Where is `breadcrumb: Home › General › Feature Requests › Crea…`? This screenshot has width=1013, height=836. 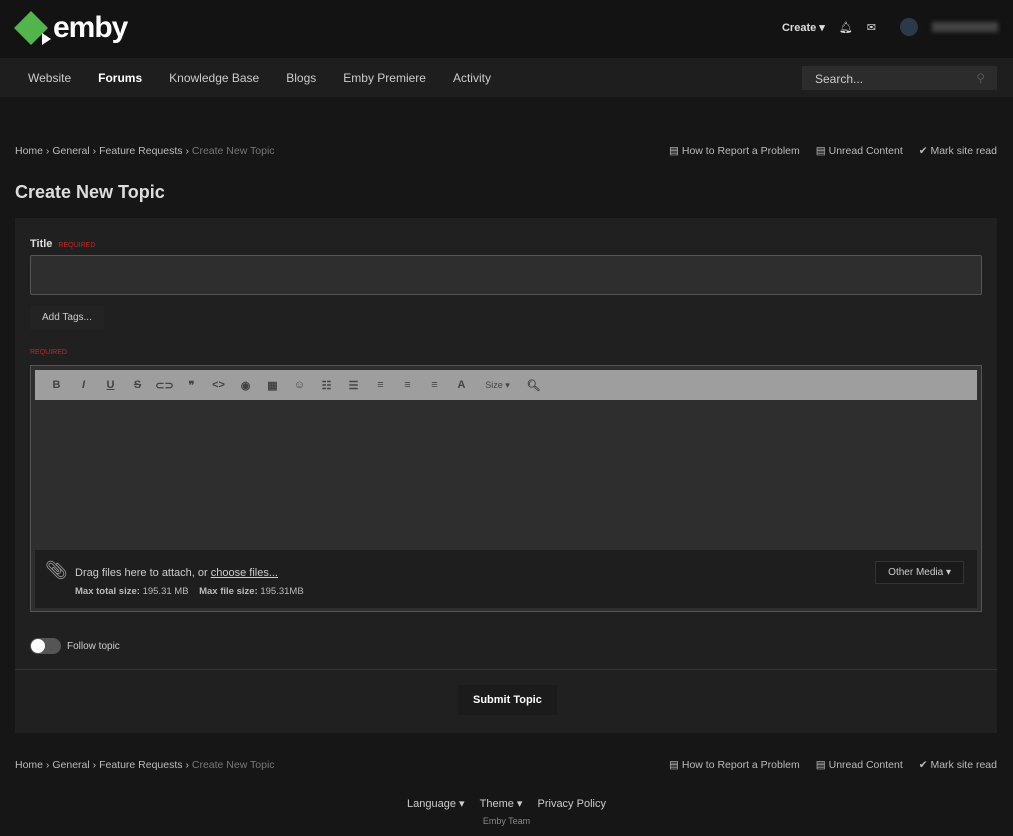 breadcrumb: Home › General › Feature Requests › Crea… is located at coordinates (145, 151).